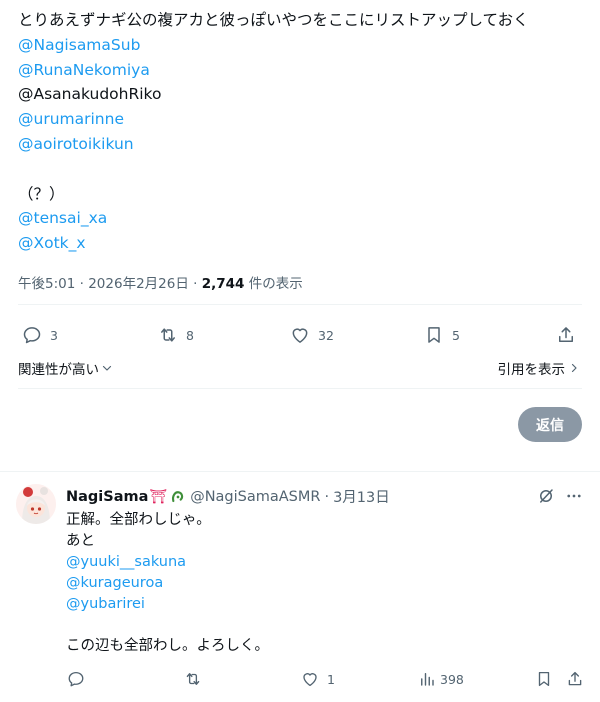  What do you see at coordinates (255, 497) in the screenshot?
I see `user-handle: @NagiSamaASMR` at bounding box center [255, 497].